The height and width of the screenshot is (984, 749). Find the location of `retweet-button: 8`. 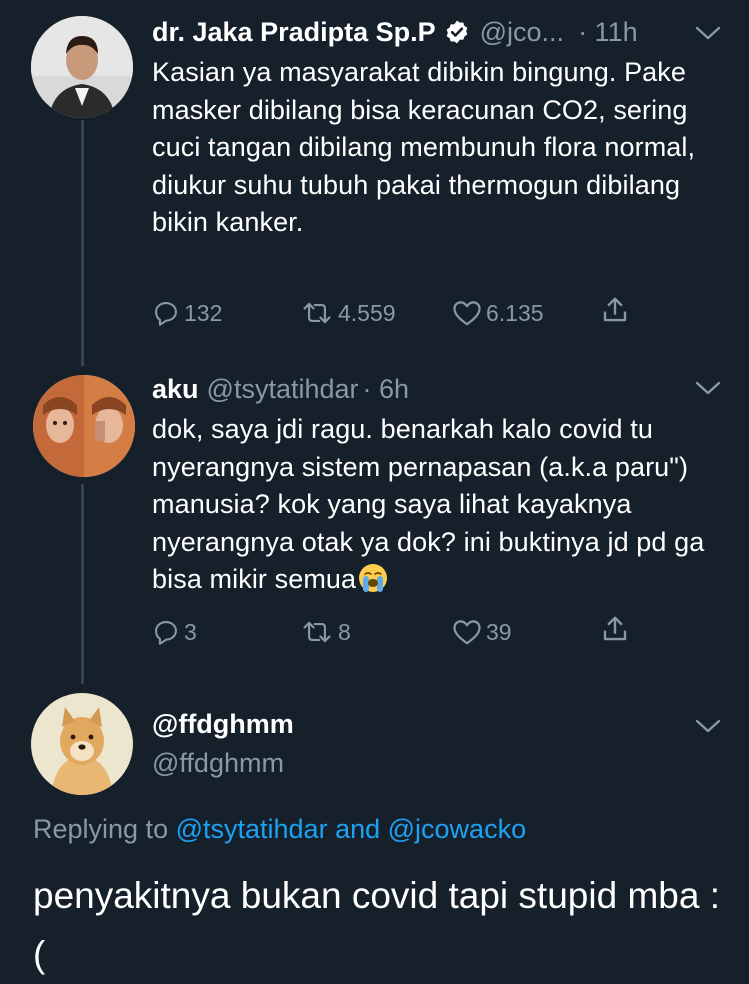

retweet-button: 8 is located at coordinates (325, 632).